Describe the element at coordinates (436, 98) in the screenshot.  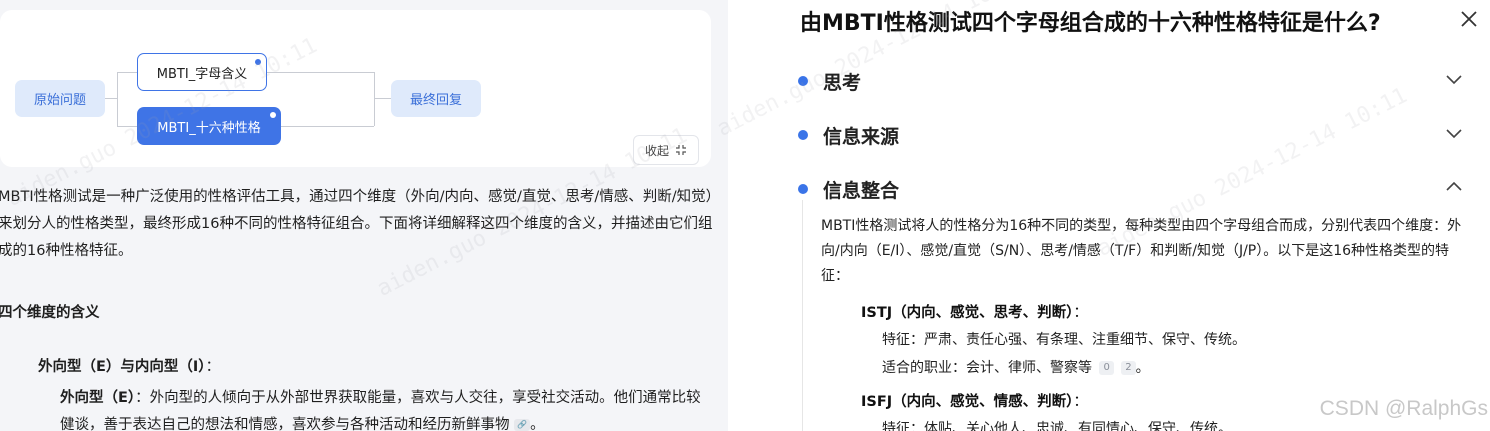
I see `flow-node-end: 最终回复` at that location.